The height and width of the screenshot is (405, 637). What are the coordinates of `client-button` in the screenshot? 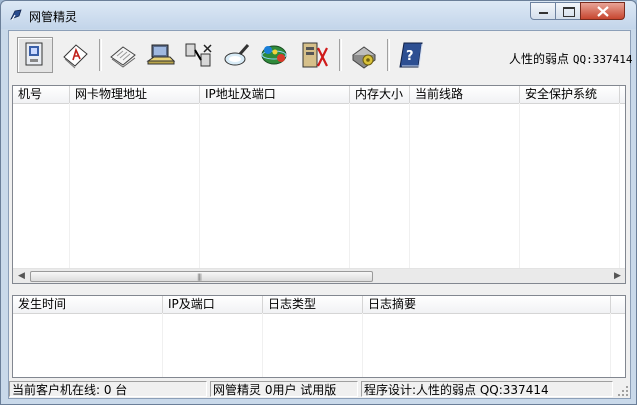 It's located at (161, 55).